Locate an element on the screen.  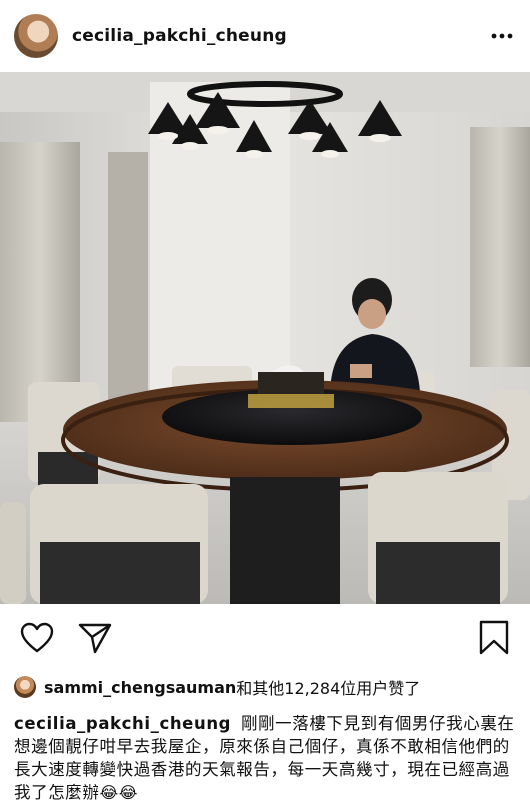
laughing-emoji: 😂😂 is located at coordinates (119, 792).